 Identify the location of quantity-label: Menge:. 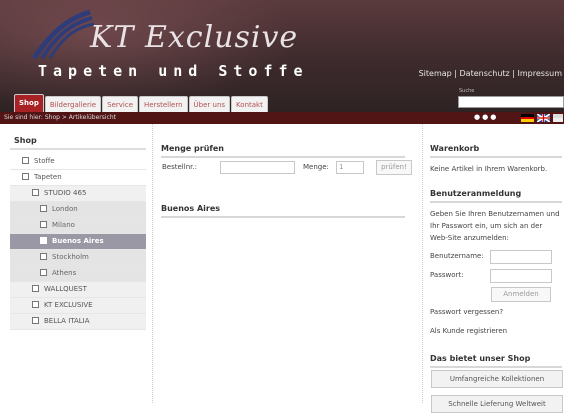
(316, 167).